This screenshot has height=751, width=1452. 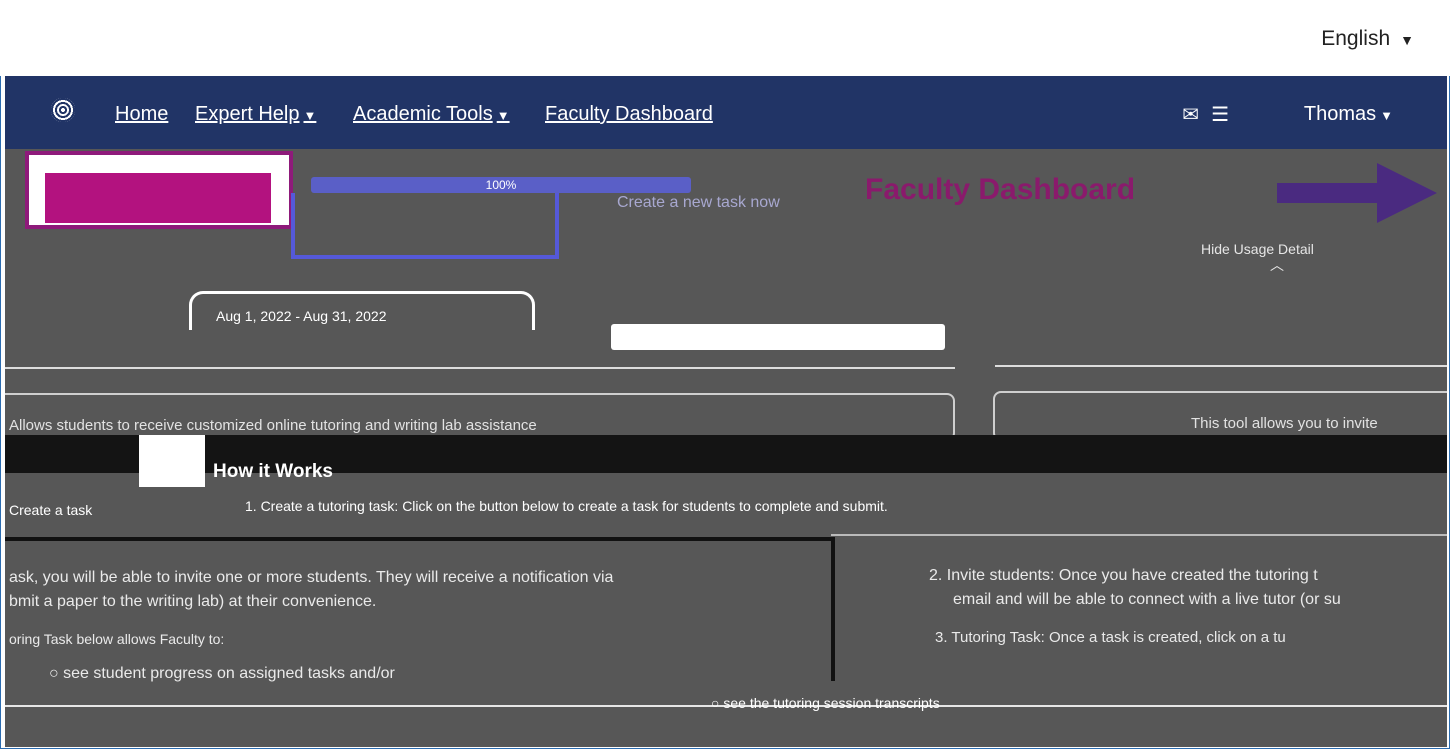 What do you see at coordinates (63, 110) in the screenshot?
I see `logo-icon` at bounding box center [63, 110].